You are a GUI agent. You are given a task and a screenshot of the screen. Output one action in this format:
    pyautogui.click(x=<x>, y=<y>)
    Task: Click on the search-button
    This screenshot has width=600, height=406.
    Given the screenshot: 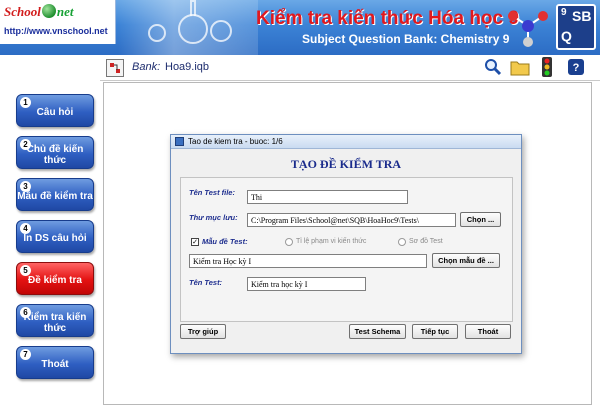 What is the action you would take?
    pyautogui.click(x=493, y=67)
    